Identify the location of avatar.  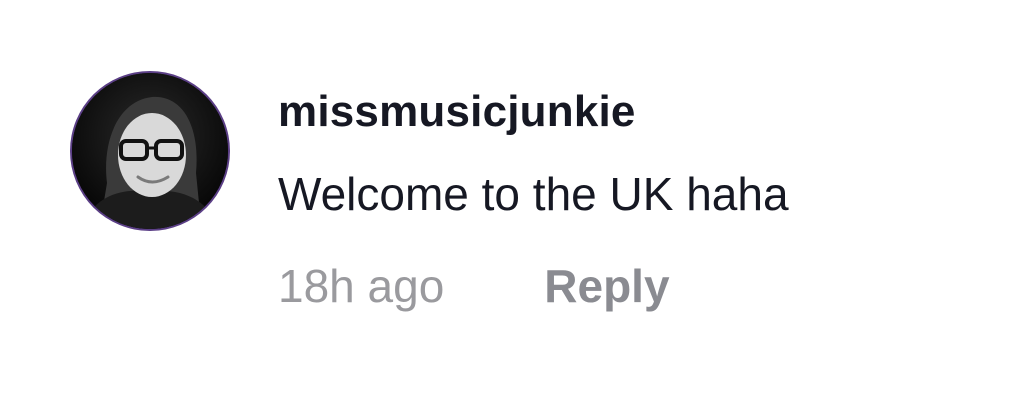
(150, 151).